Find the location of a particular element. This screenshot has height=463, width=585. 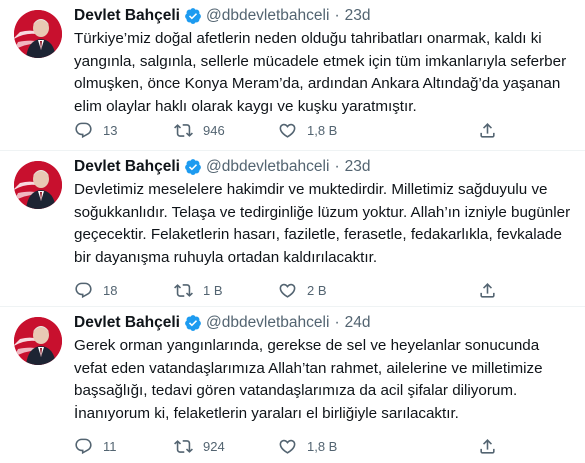

retweet-button: 946 is located at coordinates (199, 130).